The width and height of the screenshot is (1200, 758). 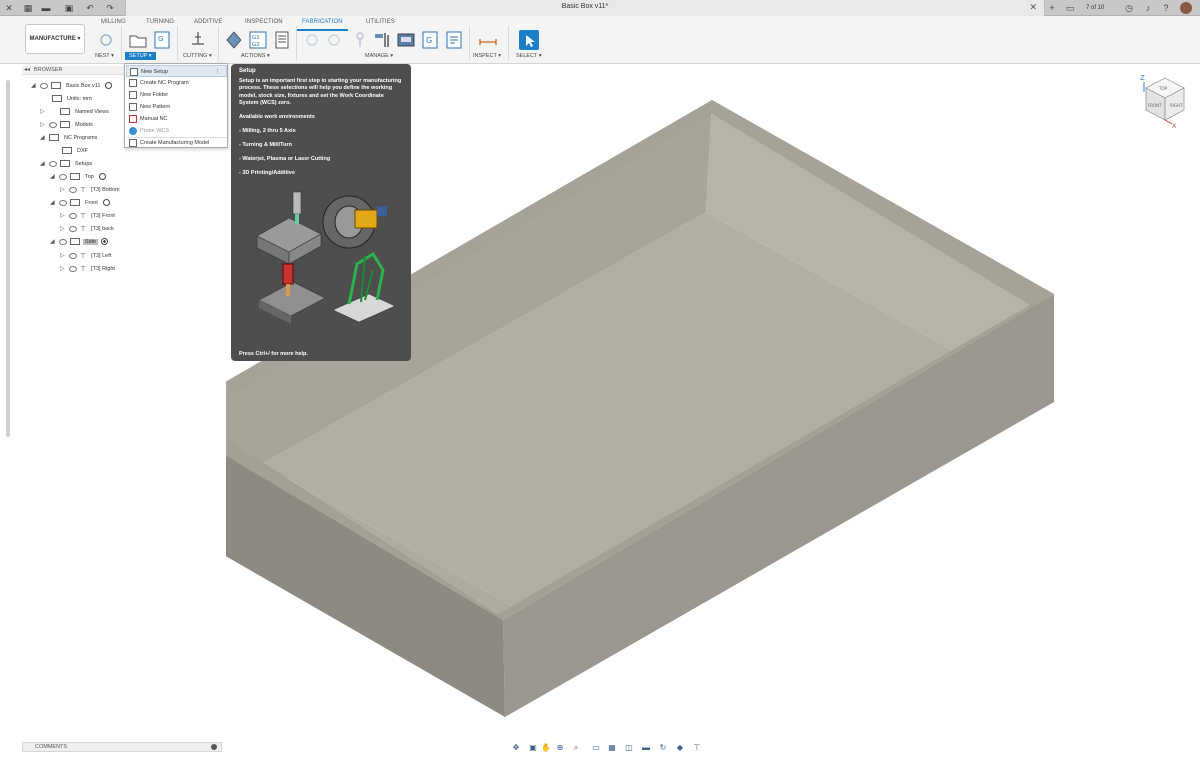 I want to click on undo-icon: ↶, so click(x=90, y=8).